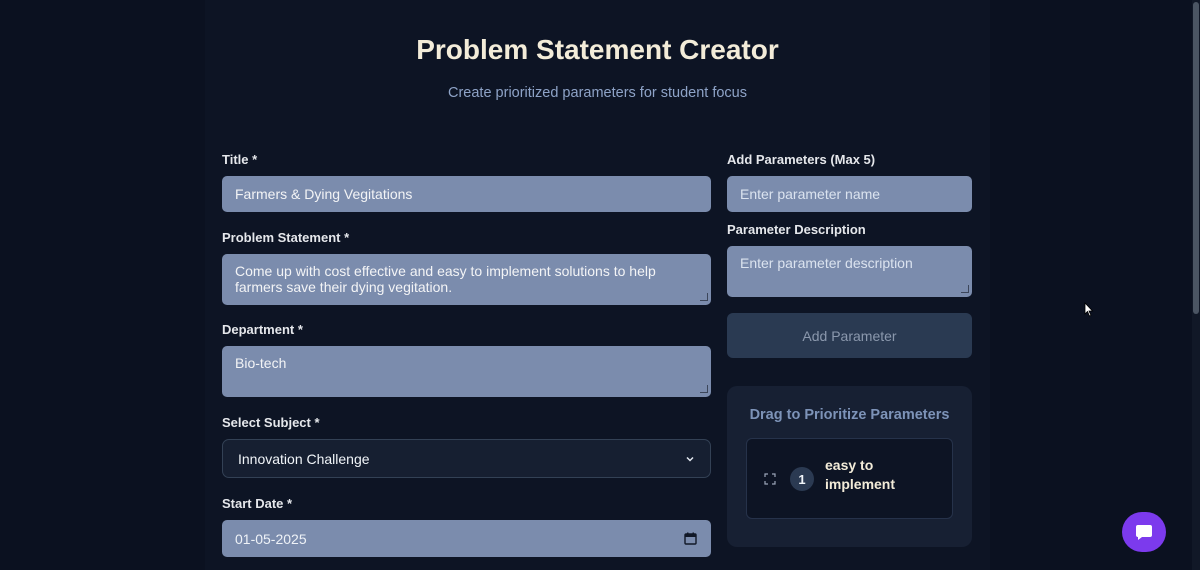 Image resolution: width=1200 pixels, height=570 pixels. I want to click on parameter-list-item: 1 easy to implement, so click(849, 478).